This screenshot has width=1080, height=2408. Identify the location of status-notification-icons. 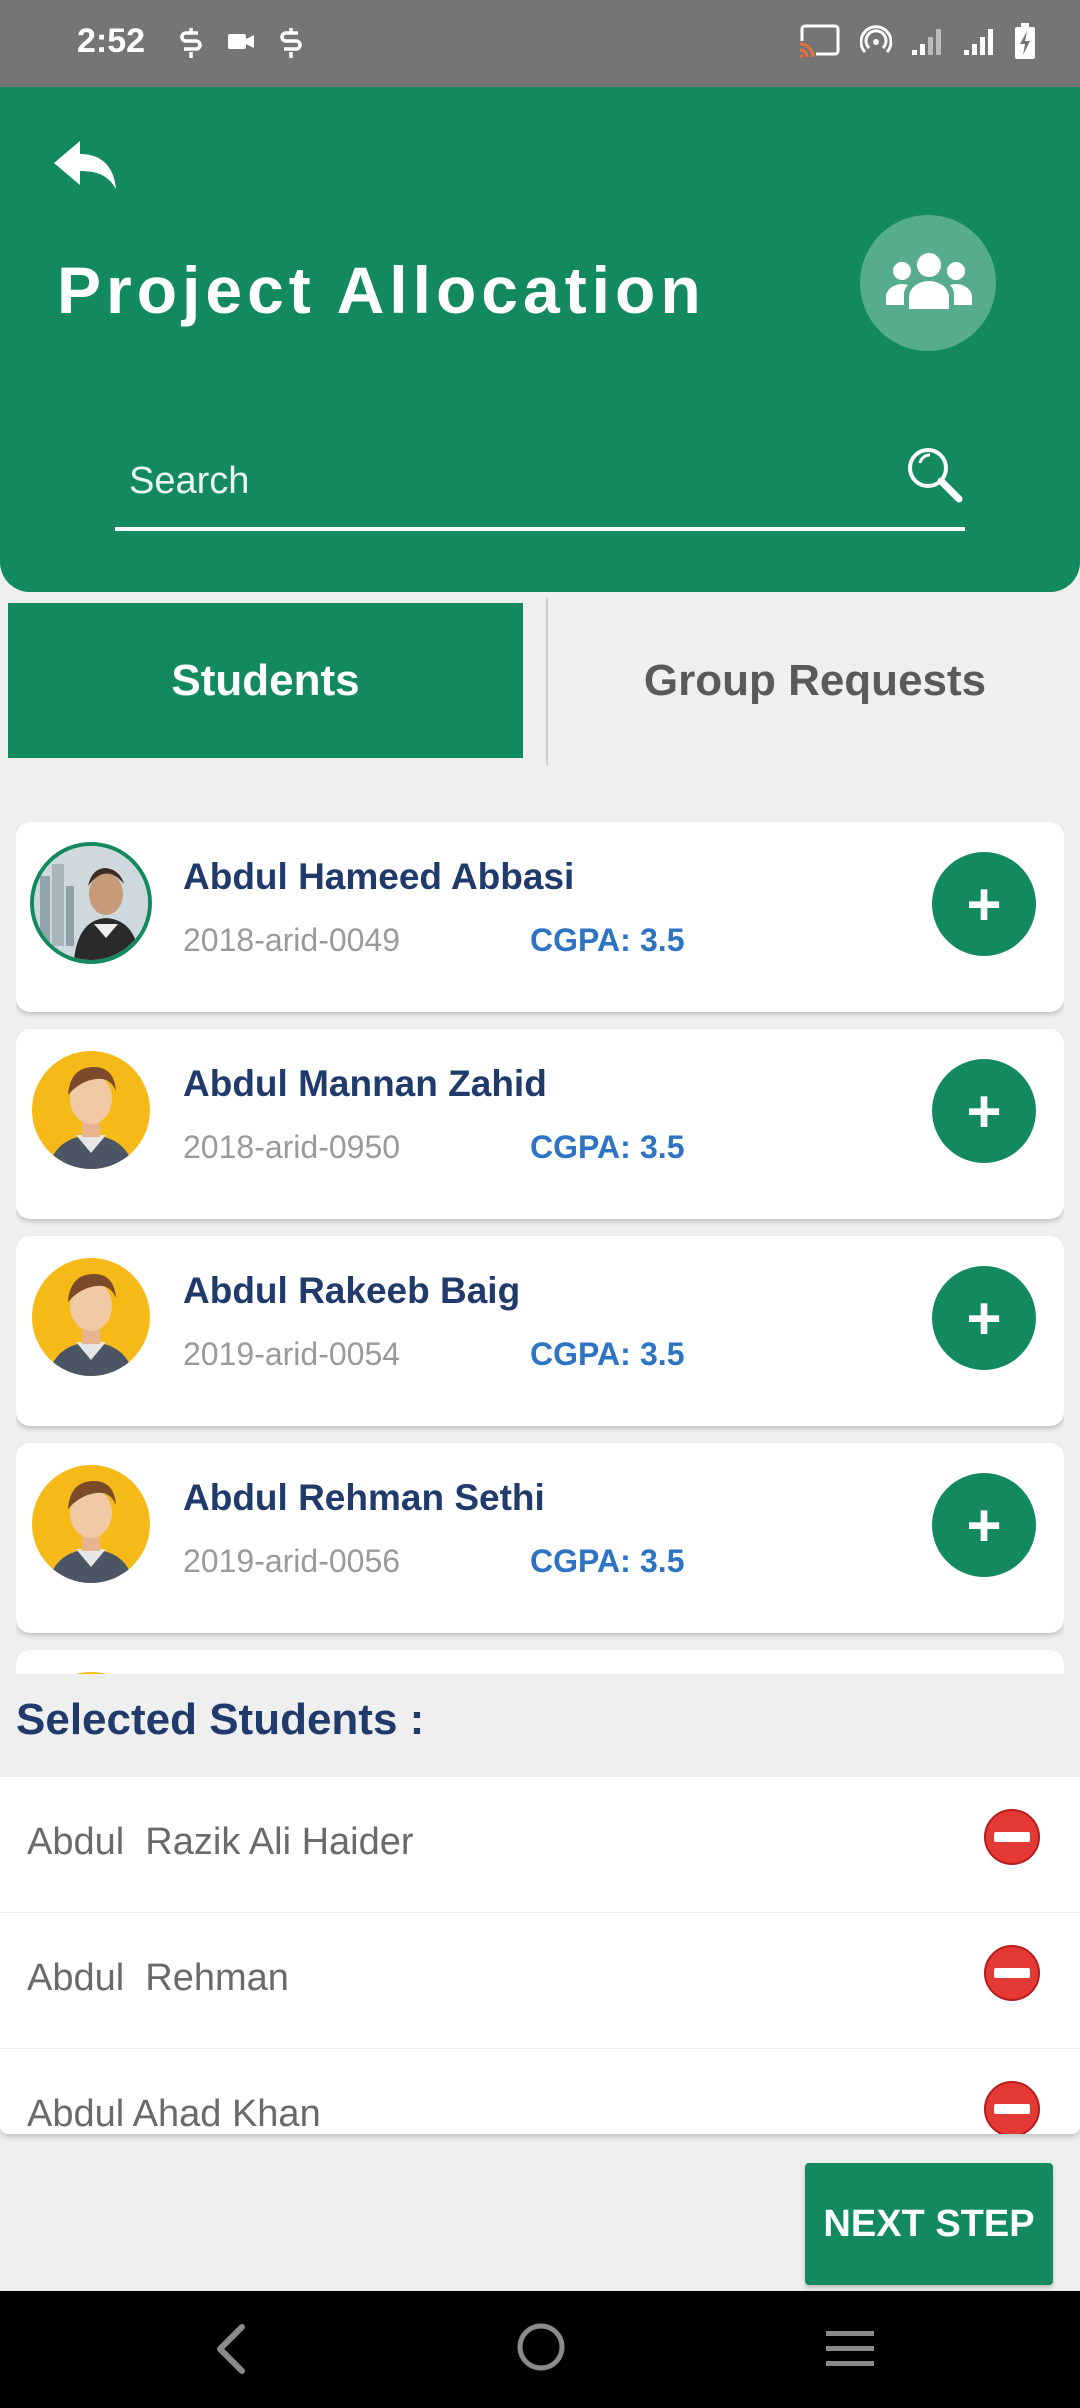
(241, 43).